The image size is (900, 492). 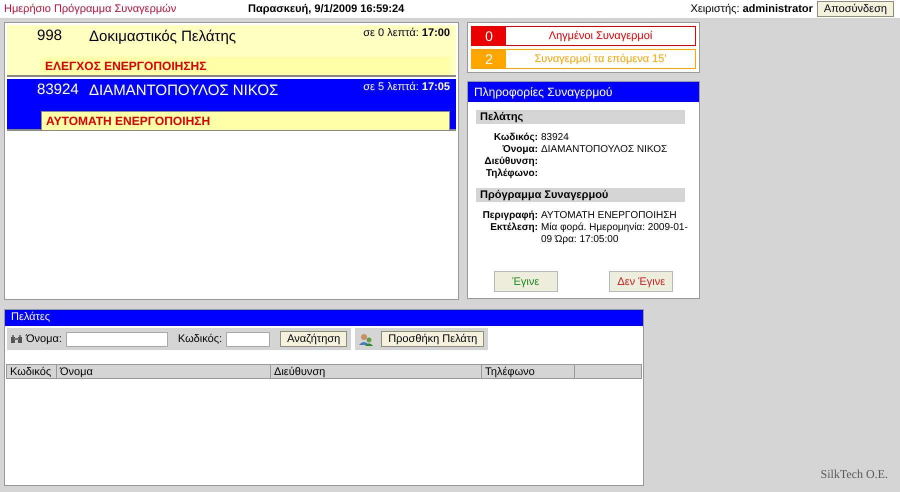 What do you see at coordinates (604, 150) in the screenshot?
I see `field-value: ΔΙΑΜΑΝΤΟΠΟΥΛΟΣ ΝΙΚΟΣ` at bounding box center [604, 150].